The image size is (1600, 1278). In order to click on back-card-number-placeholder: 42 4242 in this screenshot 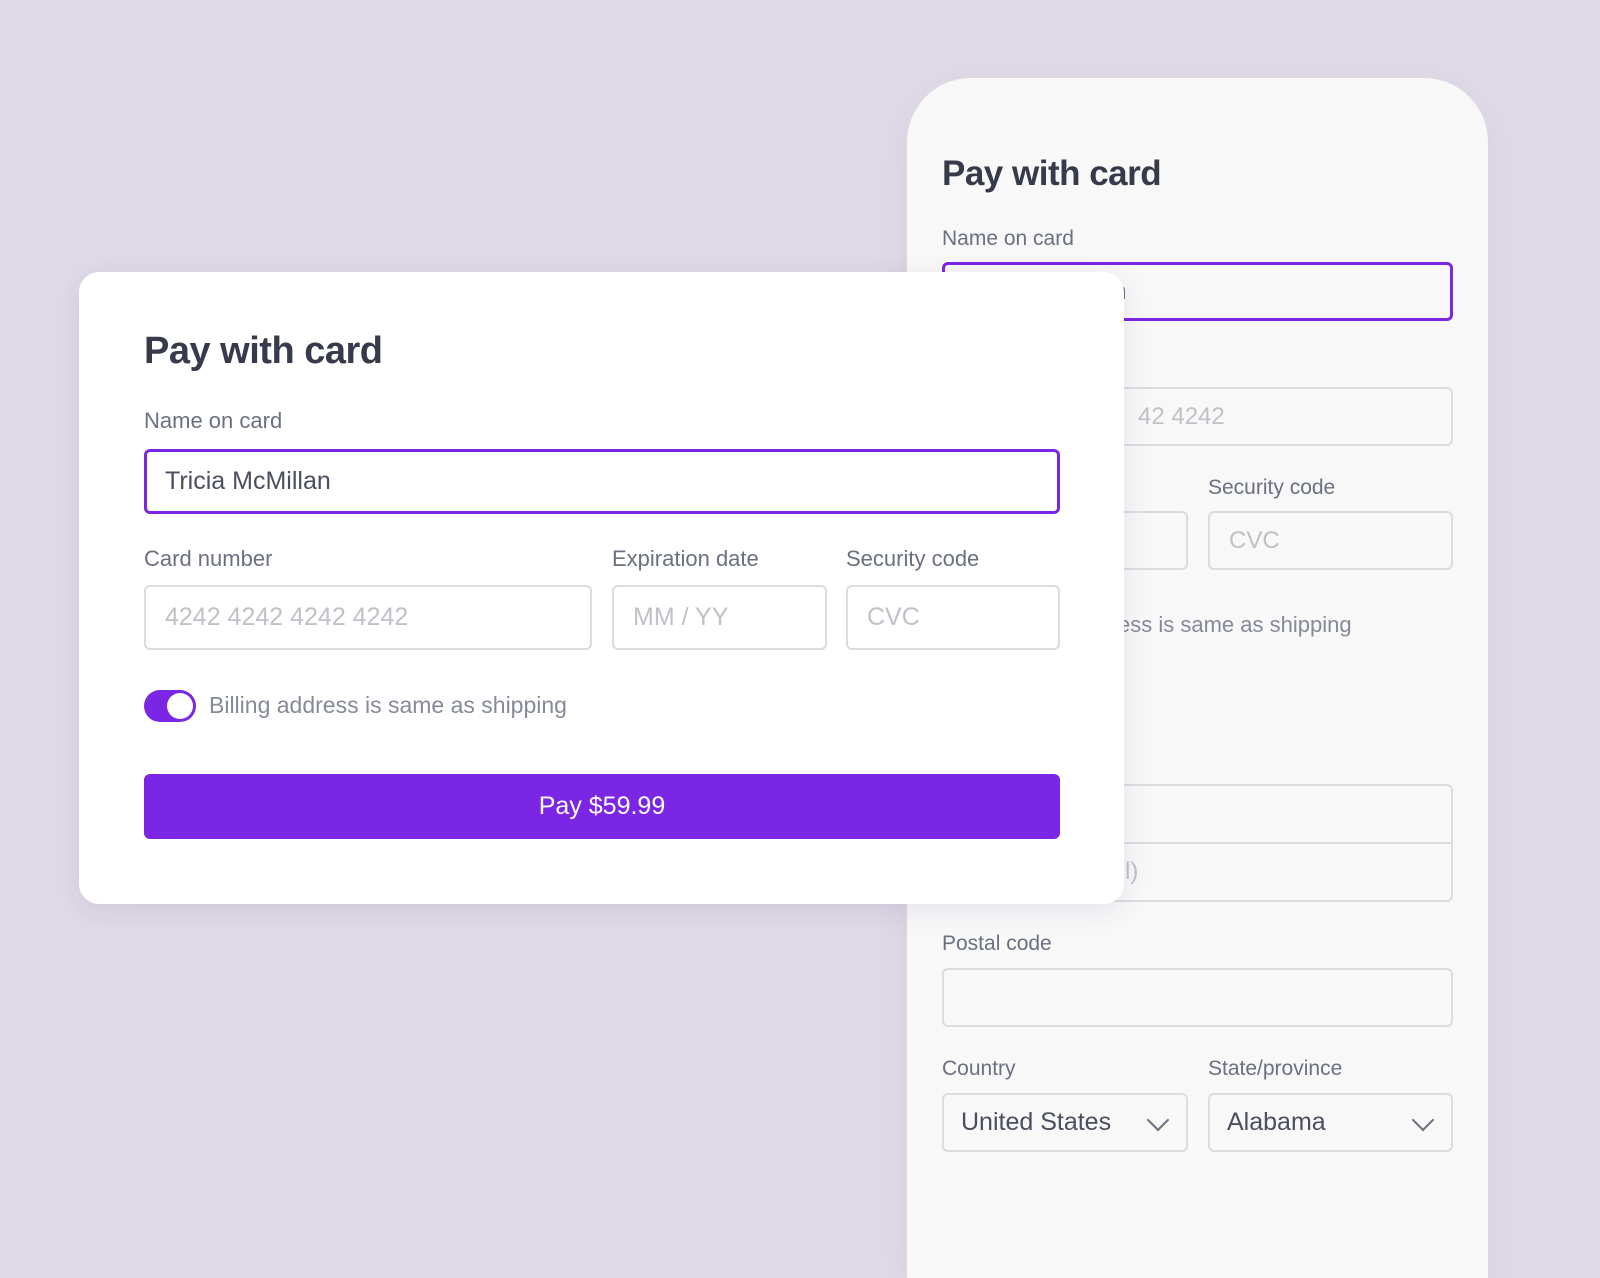, I will do `click(1181, 416)`.